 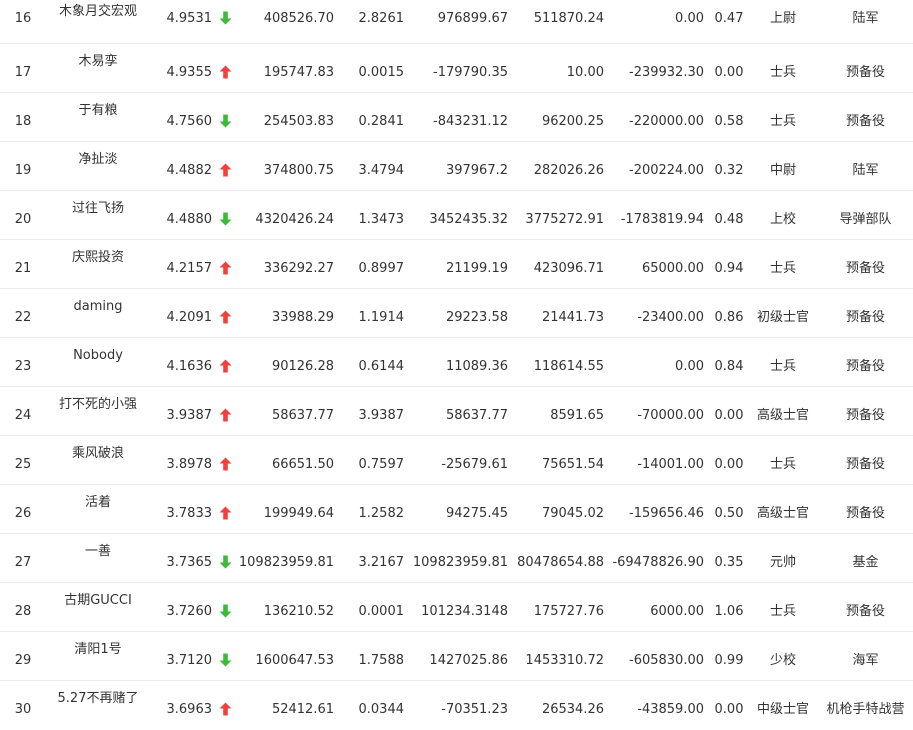 What do you see at coordinates (98, 454) in the screenshot?
I see `trader-name: 乘风破浪` at bounding box center [98, 454].